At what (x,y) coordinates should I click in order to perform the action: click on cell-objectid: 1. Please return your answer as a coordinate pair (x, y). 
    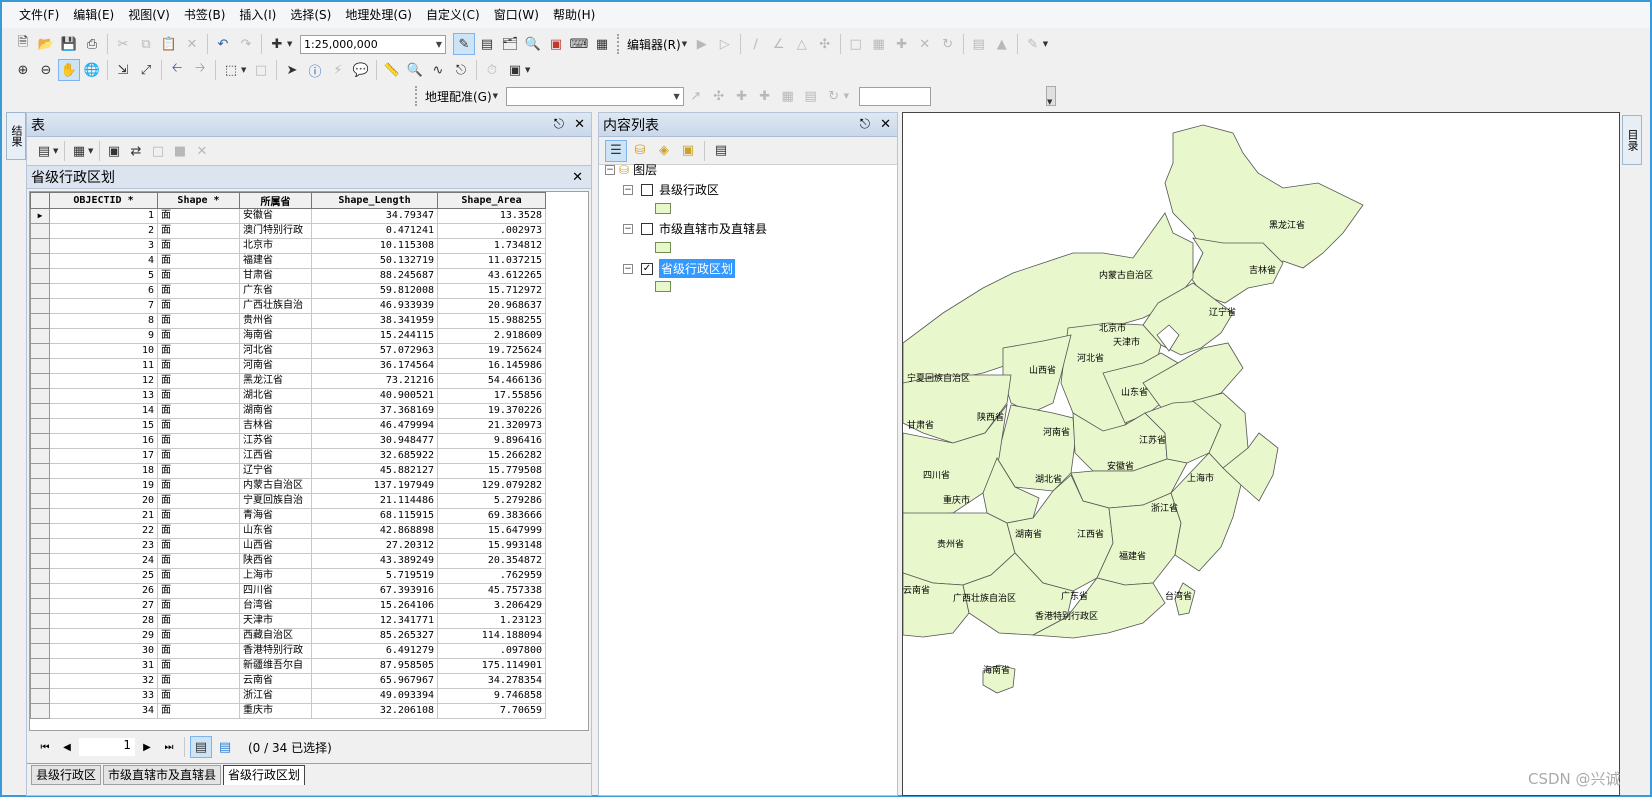
    Looking at the image, I should click on (103, 216).